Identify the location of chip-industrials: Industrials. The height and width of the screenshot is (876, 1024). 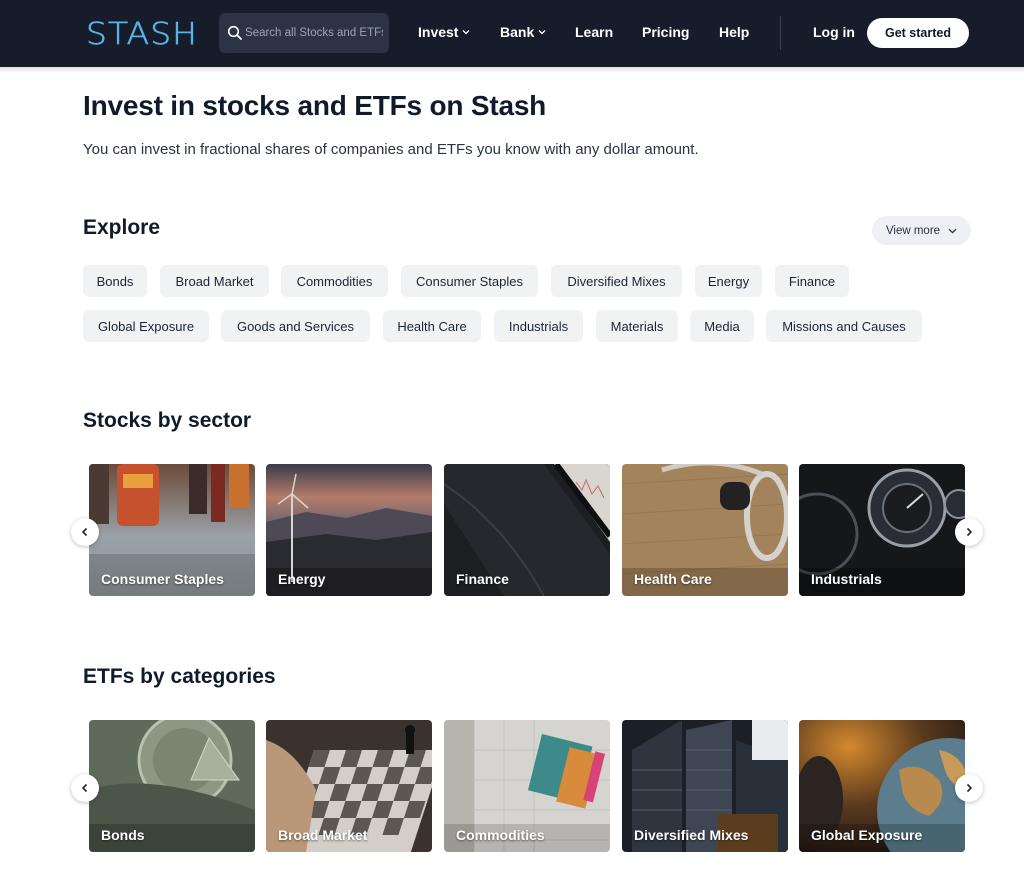
(538, 326).